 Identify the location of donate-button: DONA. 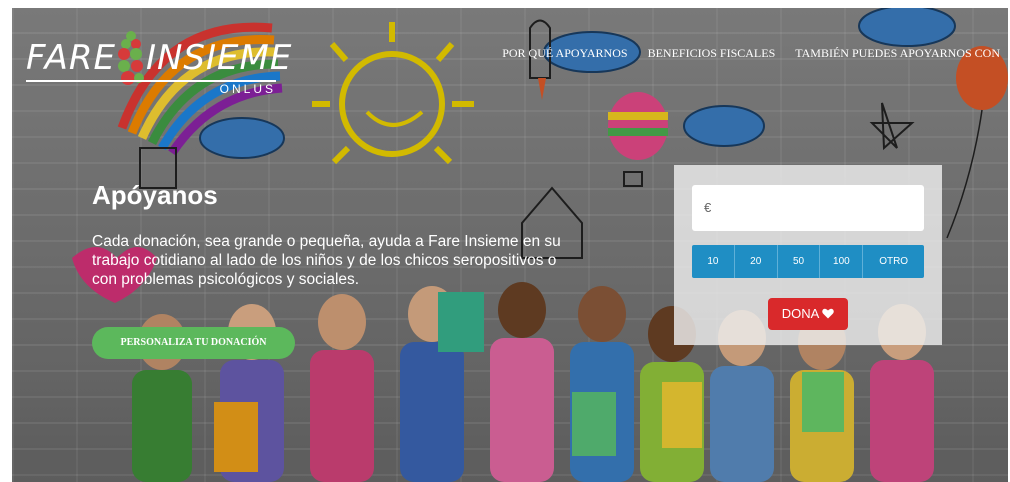
(808, 314).